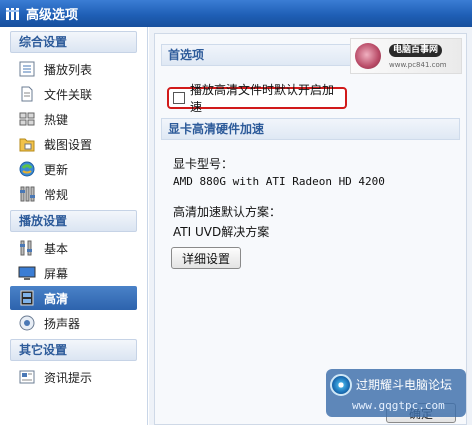  I want to click on sidebar-item-label: 热键, so click(56, 119).